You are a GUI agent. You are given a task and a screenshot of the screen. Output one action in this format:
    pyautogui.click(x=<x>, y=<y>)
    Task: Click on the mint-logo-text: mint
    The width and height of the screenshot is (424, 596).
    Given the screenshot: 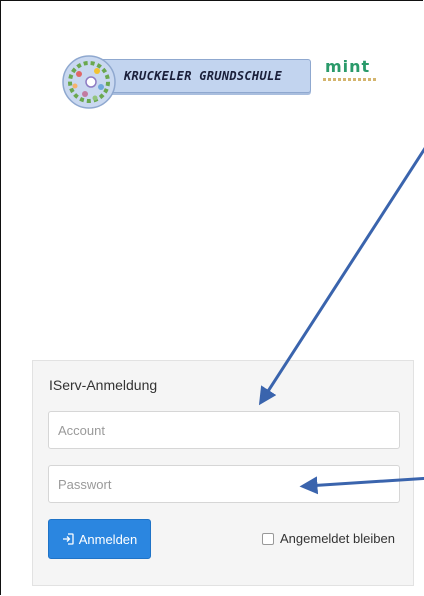 What is the action you would take?
    pyautogui.click(x=348, y=66)
    